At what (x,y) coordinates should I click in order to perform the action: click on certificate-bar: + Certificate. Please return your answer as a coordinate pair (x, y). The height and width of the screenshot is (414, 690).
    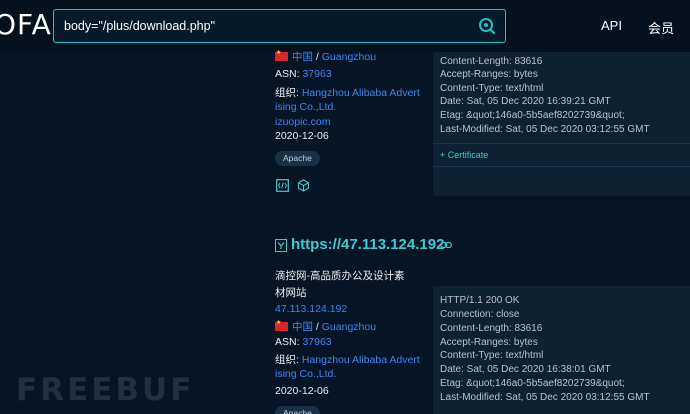
    Looking at the image, I should click on (561, 155).